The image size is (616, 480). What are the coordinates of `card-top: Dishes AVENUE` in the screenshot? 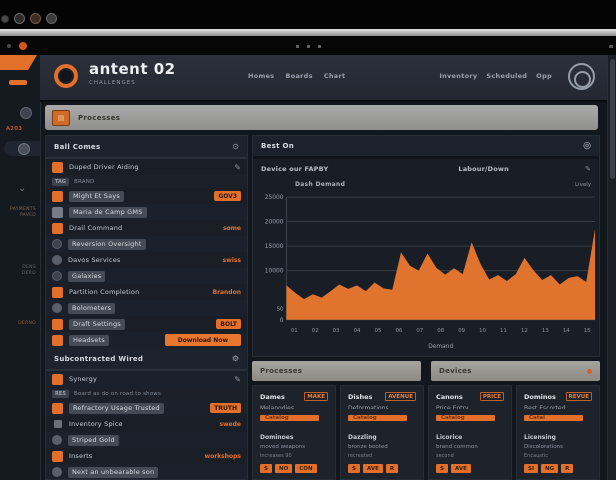 It's located at (382, 396).